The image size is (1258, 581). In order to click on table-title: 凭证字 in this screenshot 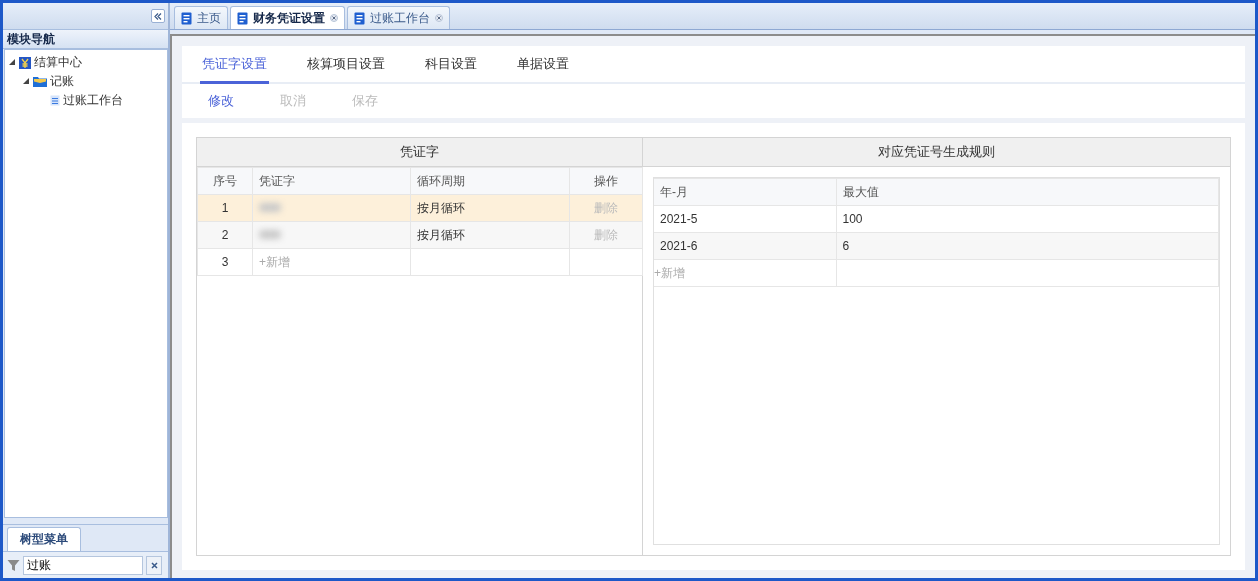, I will do `click(419, 152)`.